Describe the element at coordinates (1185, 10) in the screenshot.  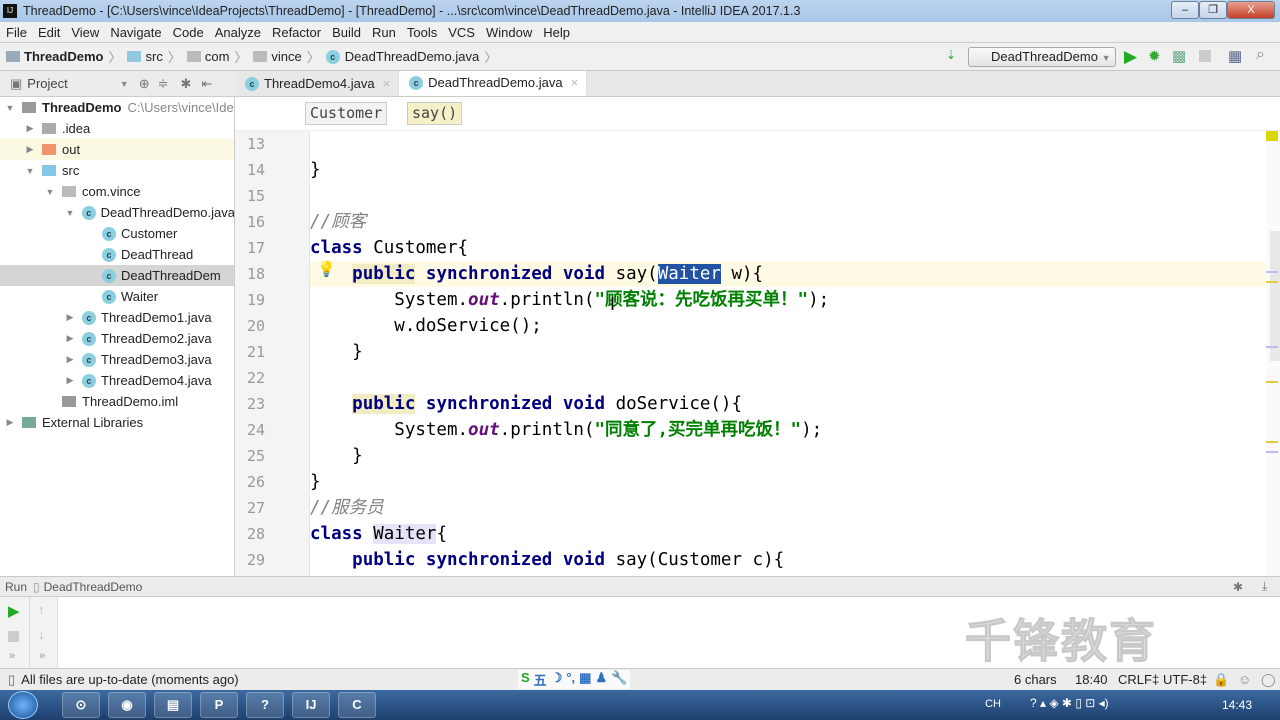
I see `minimize-button: –` at that location.